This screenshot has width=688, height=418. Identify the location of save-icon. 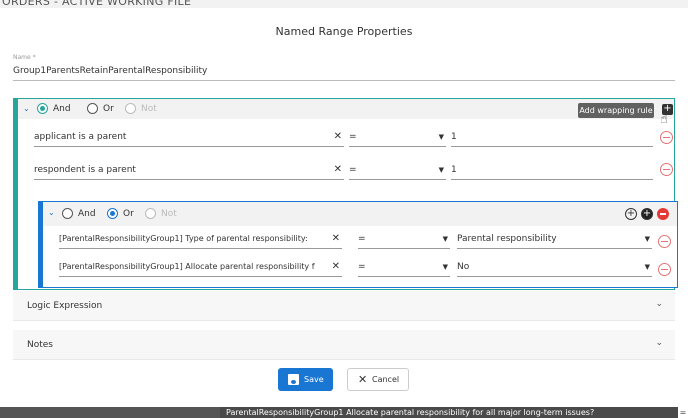
(293, 379).